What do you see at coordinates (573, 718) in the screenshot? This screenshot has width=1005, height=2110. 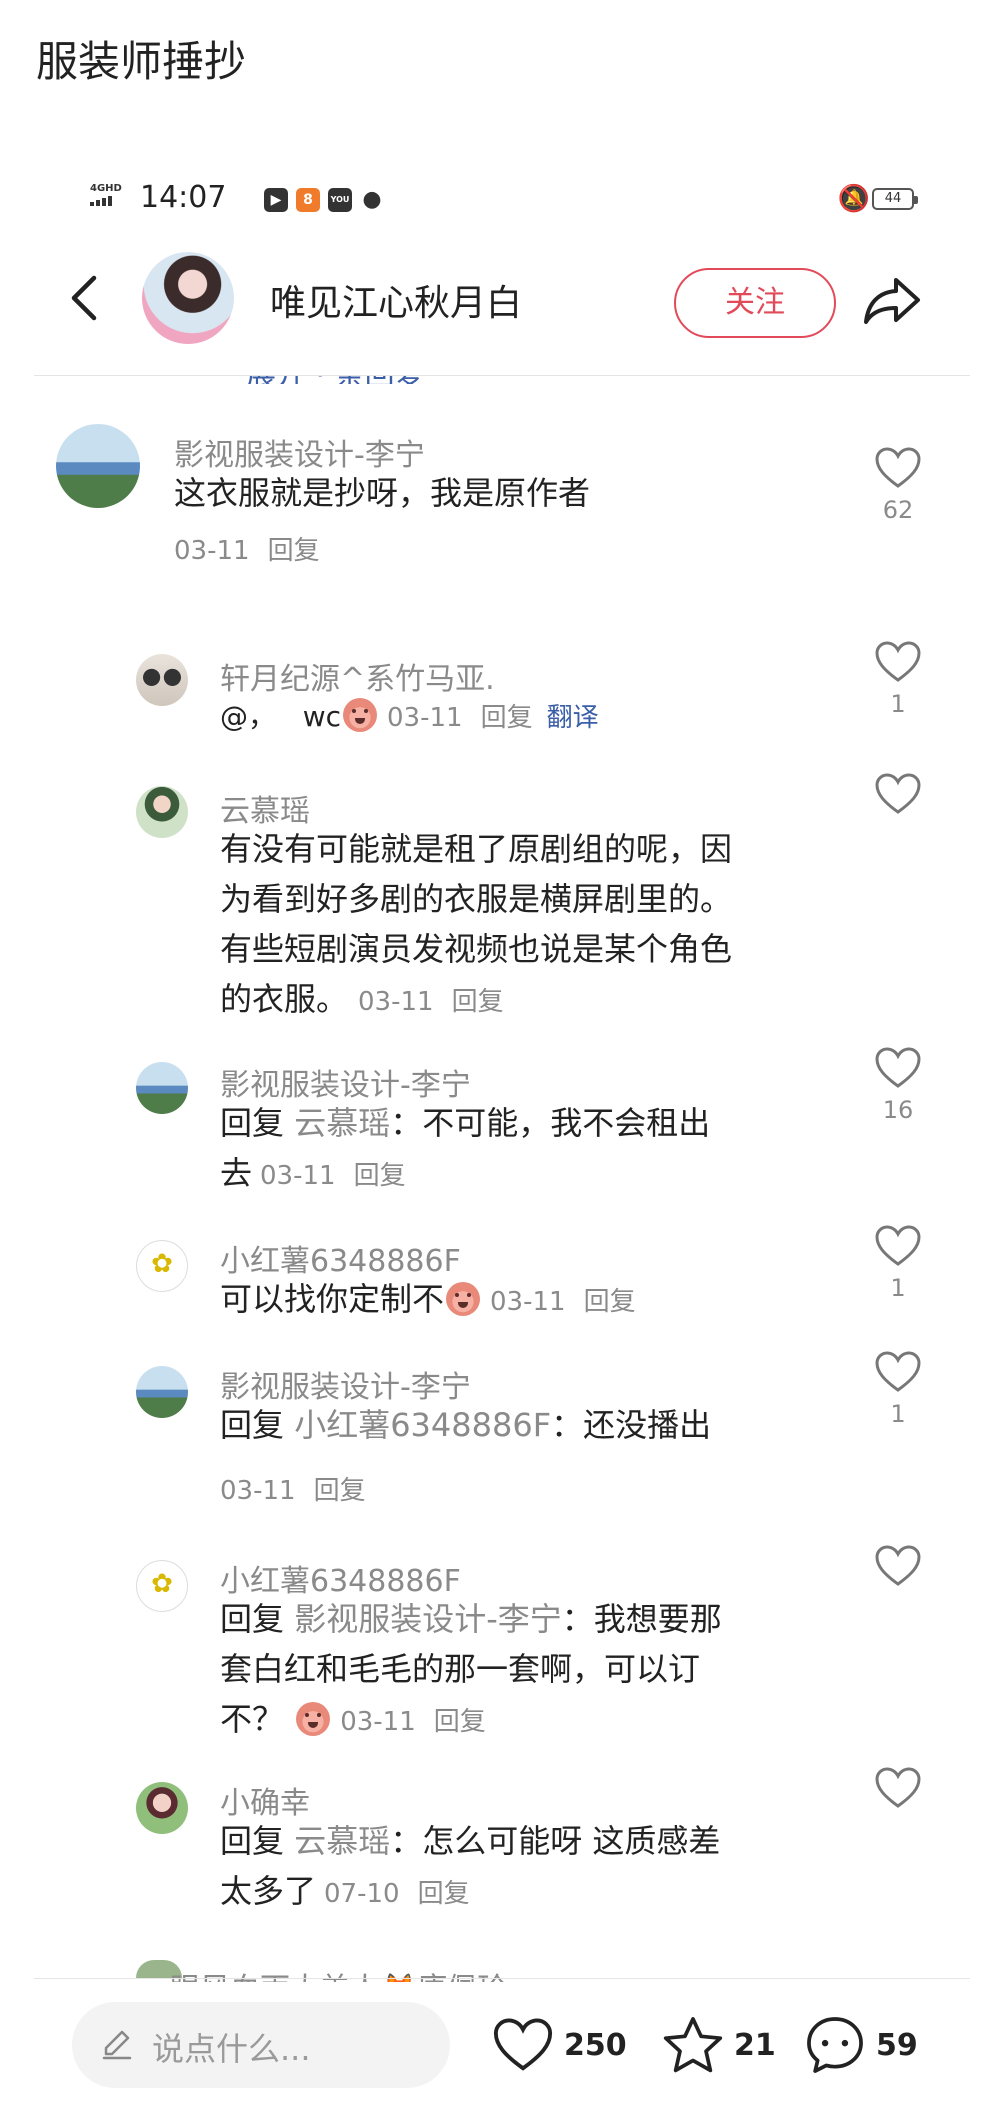 I see `translate-link: 翻译` at bounding box center [573, 718].